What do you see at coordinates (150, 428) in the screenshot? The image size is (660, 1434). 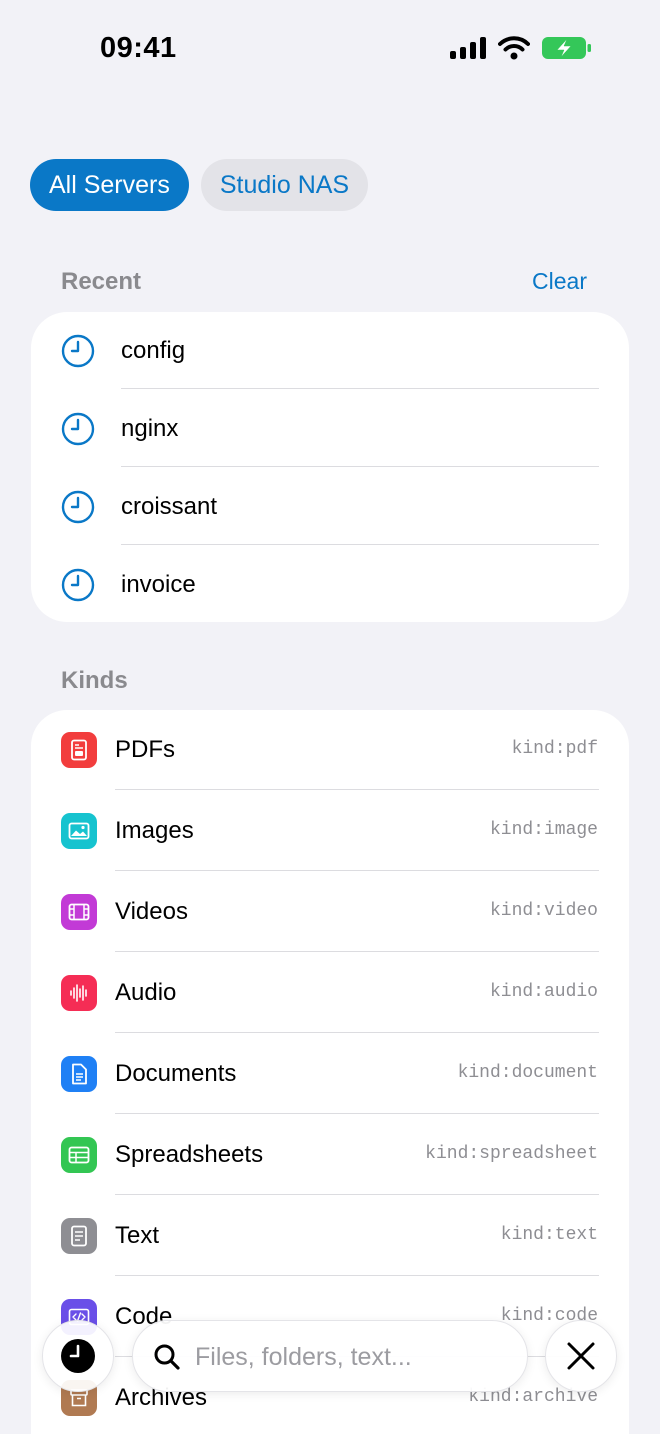 I see `recent-item-label: nginx` at bounding box center [150, 428].